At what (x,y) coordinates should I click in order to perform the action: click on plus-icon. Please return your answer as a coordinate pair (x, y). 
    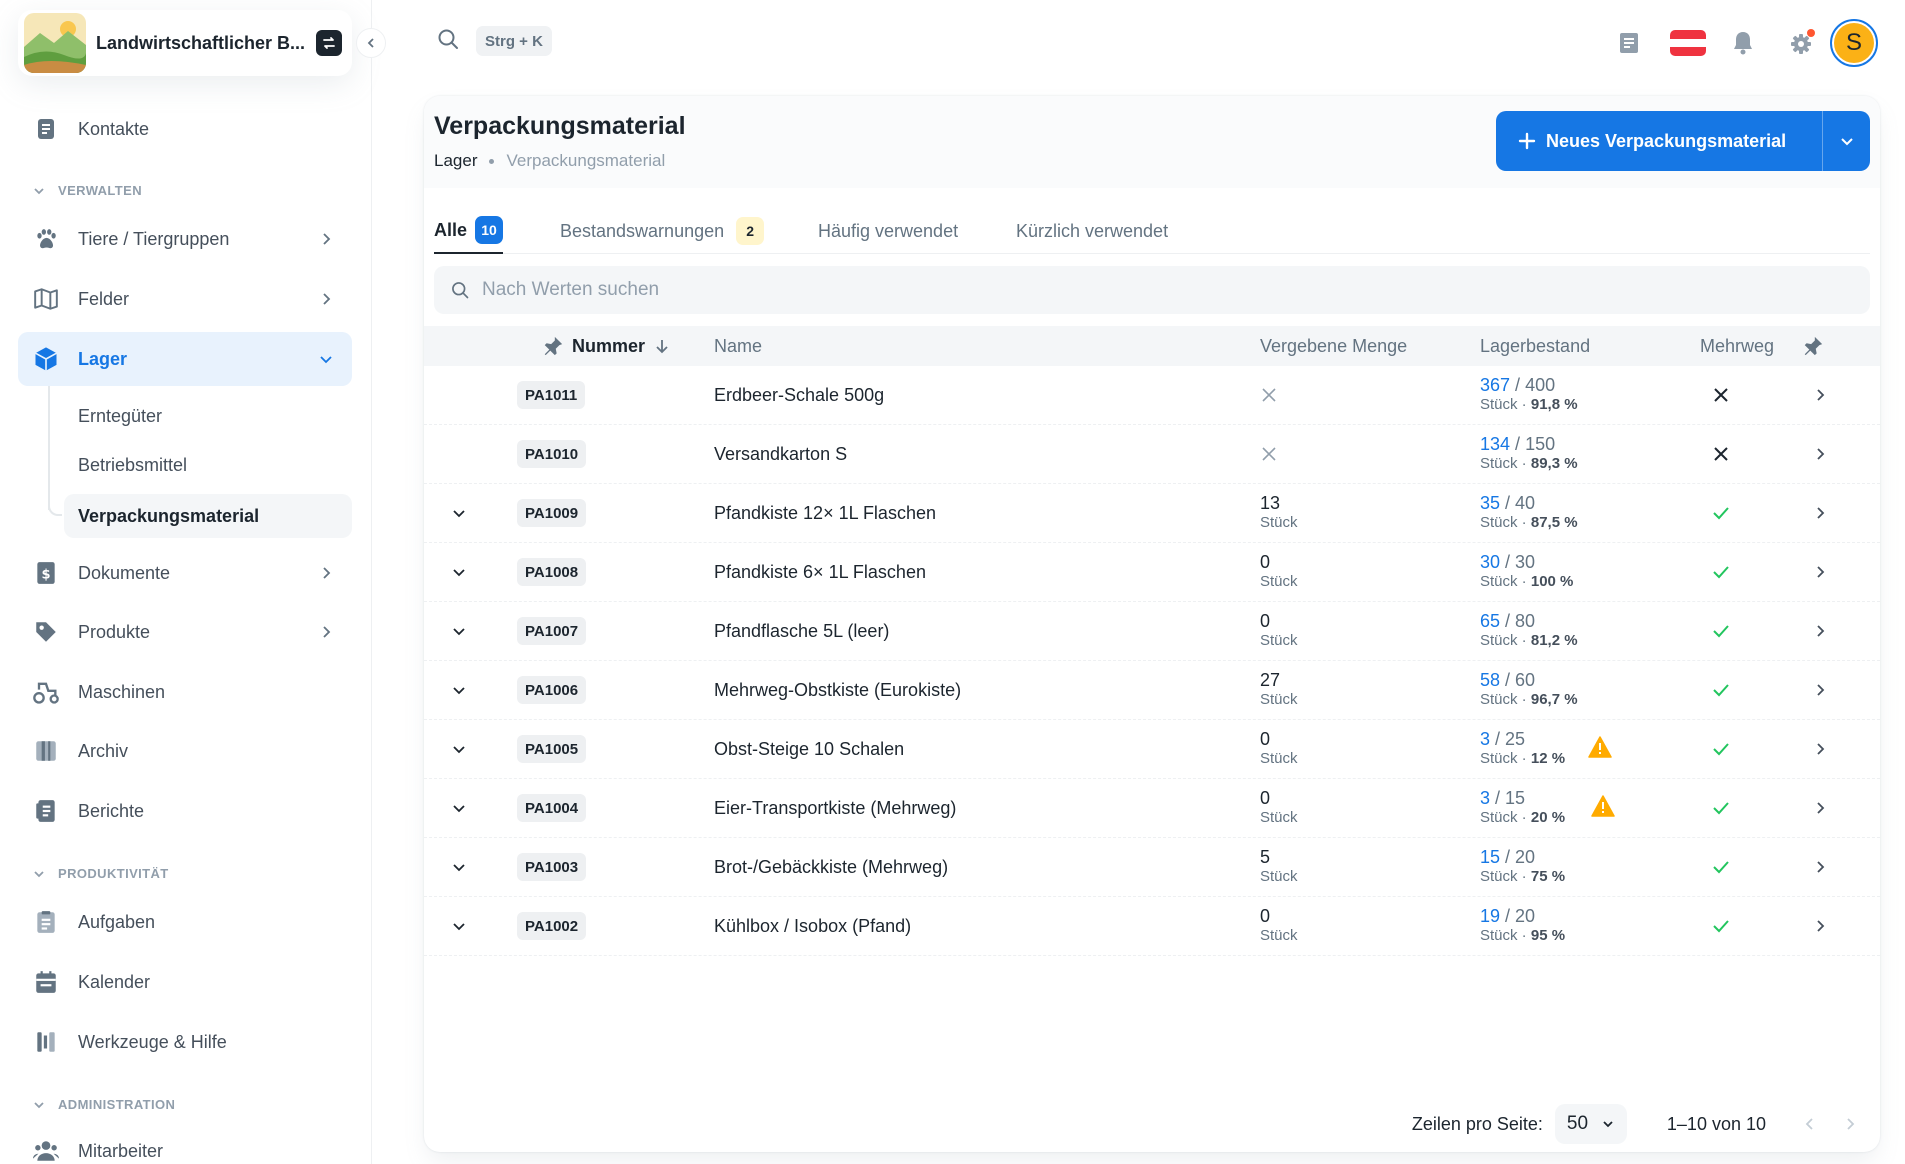
    Looking at the image, I should click on (1527, 141).